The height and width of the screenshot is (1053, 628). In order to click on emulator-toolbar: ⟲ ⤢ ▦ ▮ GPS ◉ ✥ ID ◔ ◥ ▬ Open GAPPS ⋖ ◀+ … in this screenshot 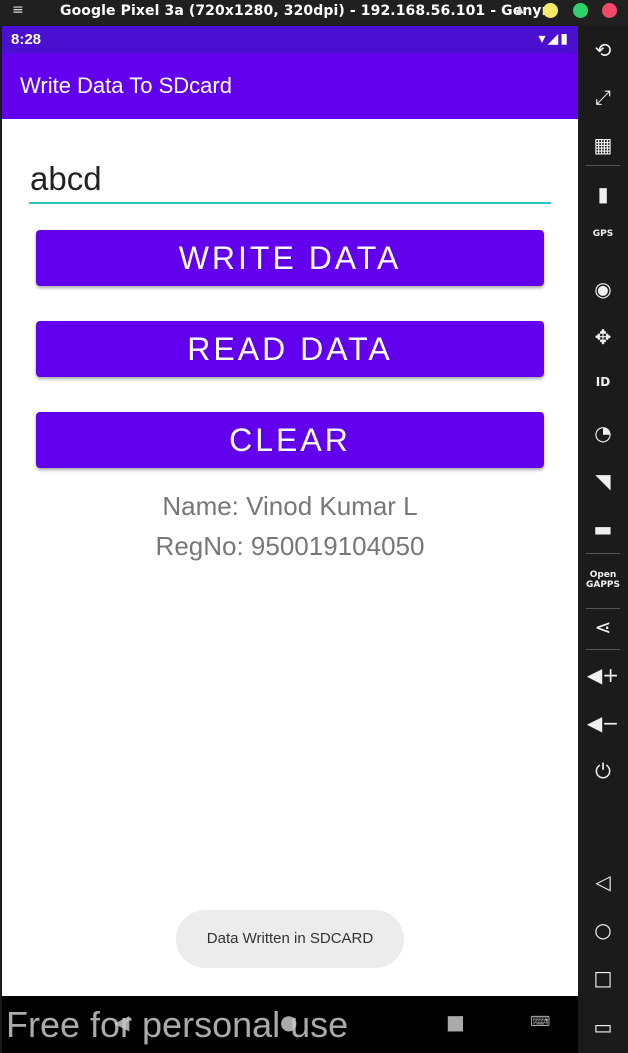, I will do `click(603, 539)`.